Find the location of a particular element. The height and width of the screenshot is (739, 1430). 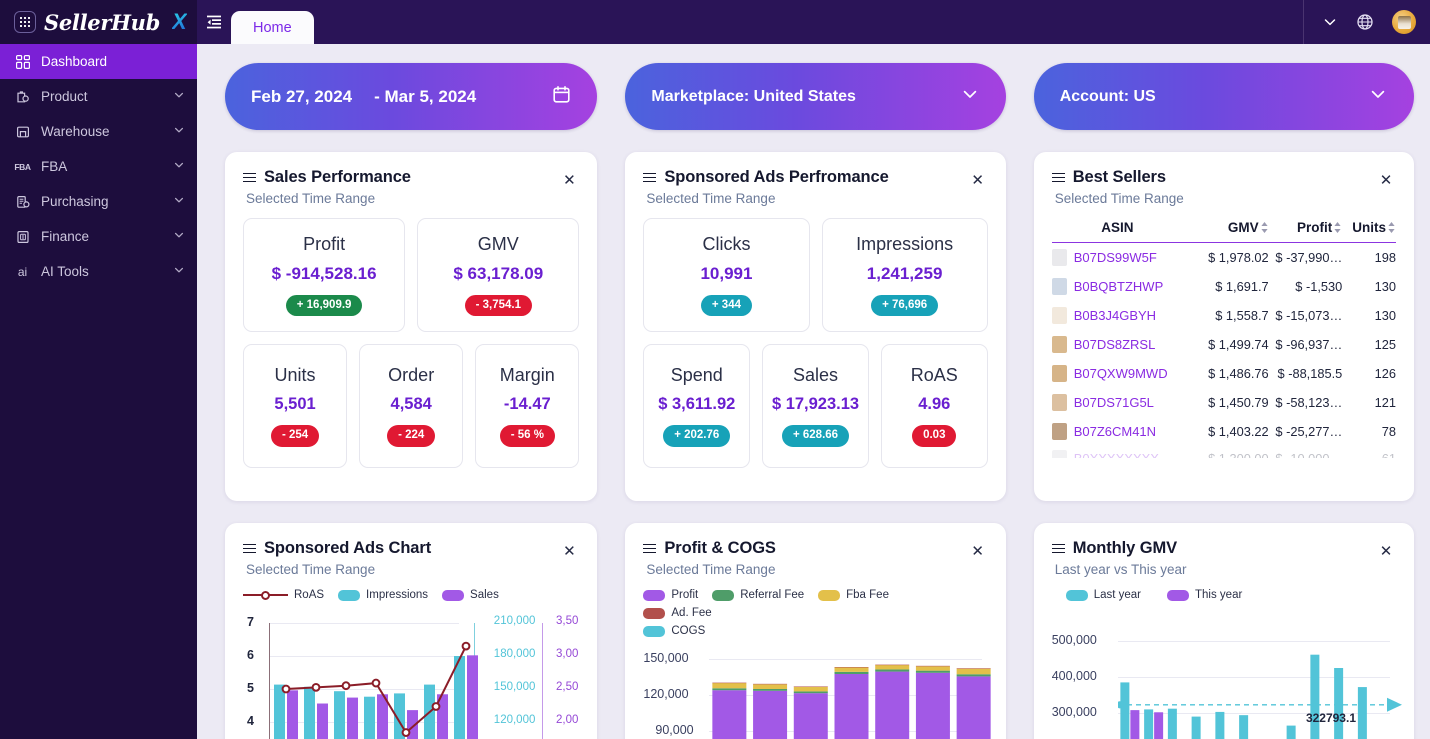

legend-item-profit: Profit is located at coordinates (670, 595).